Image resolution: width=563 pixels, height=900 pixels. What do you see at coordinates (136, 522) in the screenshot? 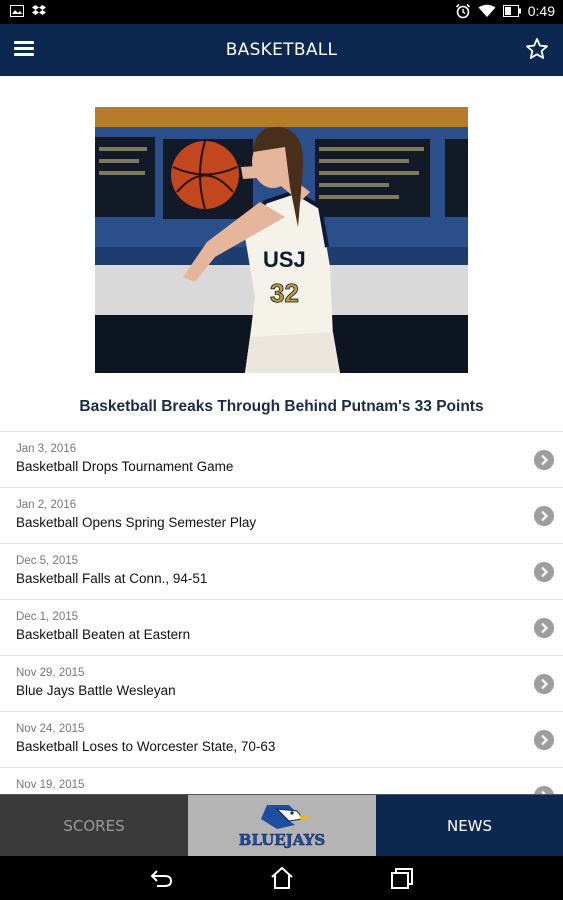
I see `news-title: Basketball Opens Spring Semester Play` at bounding box center [136, 522].